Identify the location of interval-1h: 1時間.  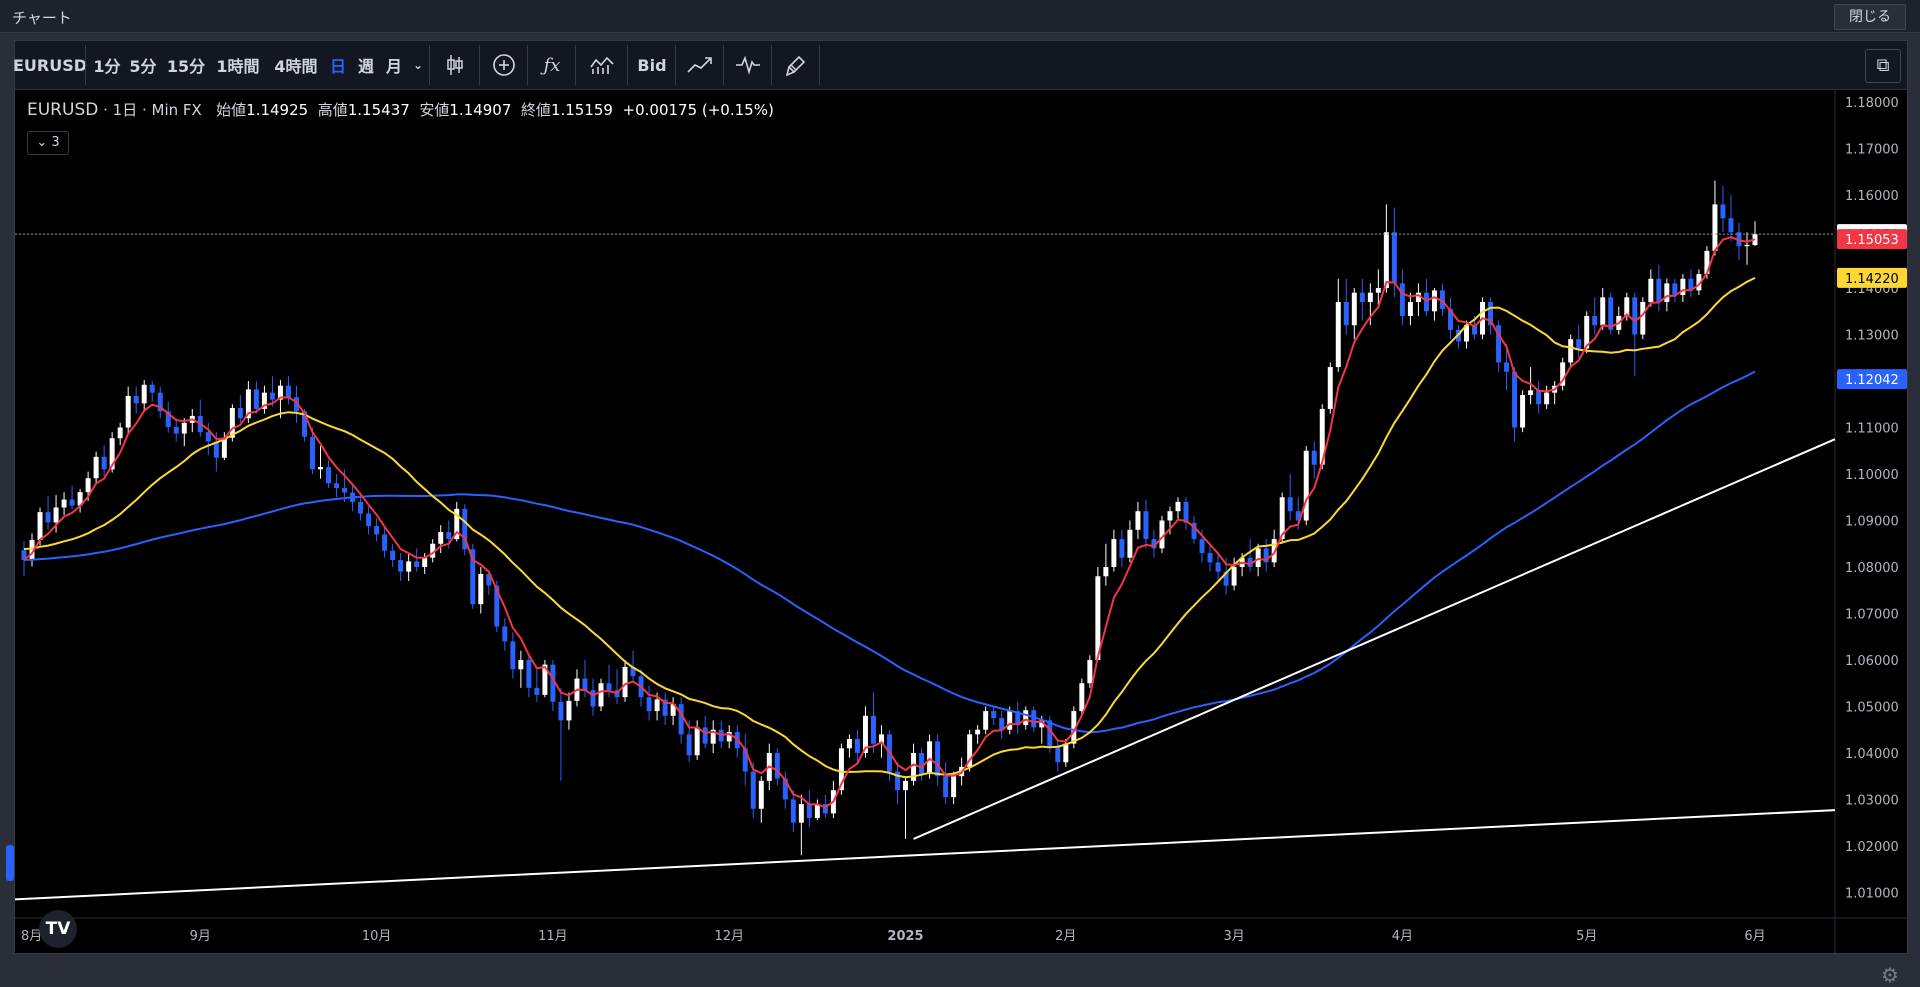
(238, 65).